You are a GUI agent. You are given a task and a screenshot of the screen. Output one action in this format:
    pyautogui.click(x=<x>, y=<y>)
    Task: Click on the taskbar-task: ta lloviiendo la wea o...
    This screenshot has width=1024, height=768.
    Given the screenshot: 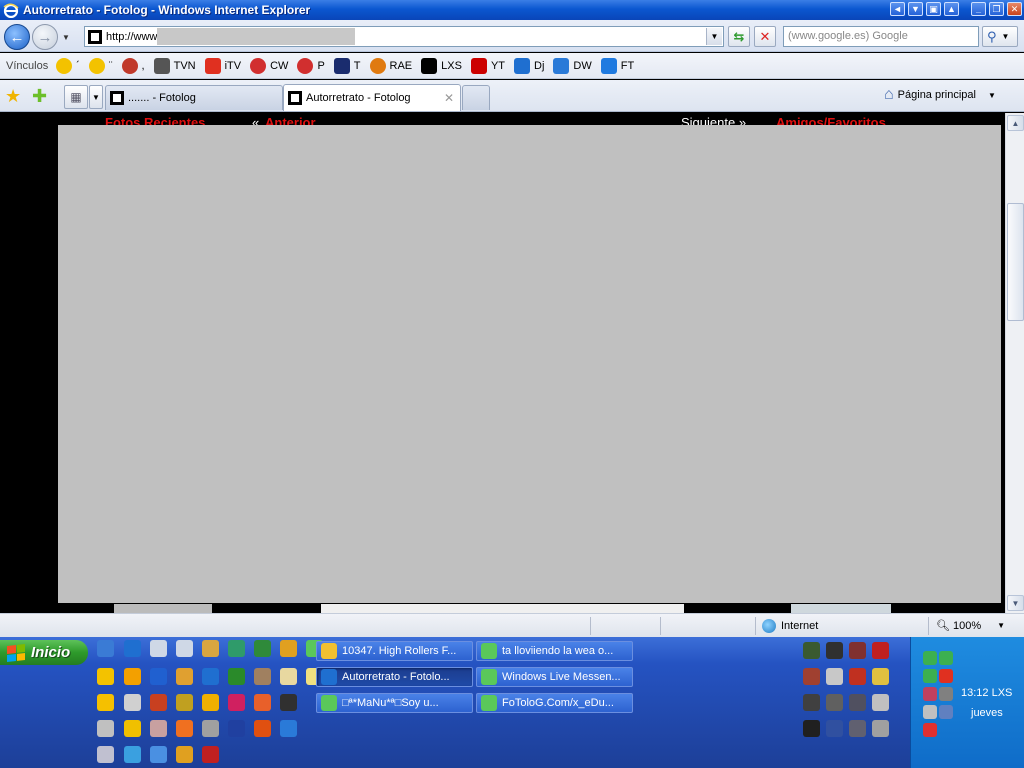 What is the action you would take?
    pyautogui.click(x=554, y=651)
    